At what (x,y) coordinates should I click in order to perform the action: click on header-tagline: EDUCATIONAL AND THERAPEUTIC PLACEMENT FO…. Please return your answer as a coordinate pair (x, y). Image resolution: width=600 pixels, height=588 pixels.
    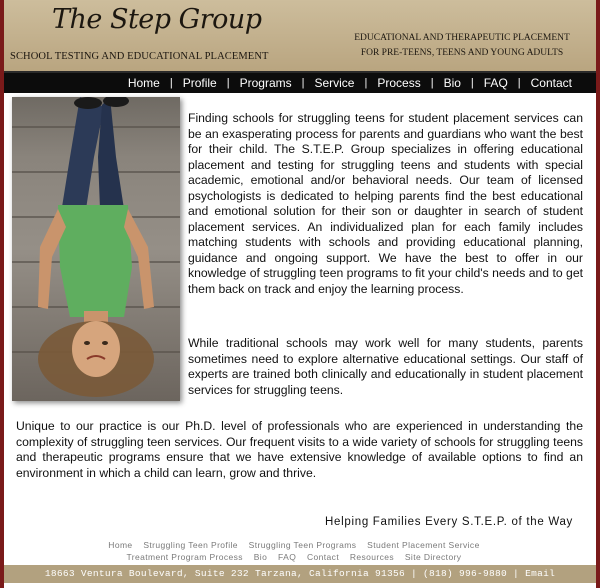
    Looking at the image, I should click on (462, 46).